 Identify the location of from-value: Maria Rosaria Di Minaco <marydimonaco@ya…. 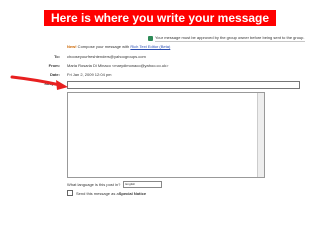
(118, 65).